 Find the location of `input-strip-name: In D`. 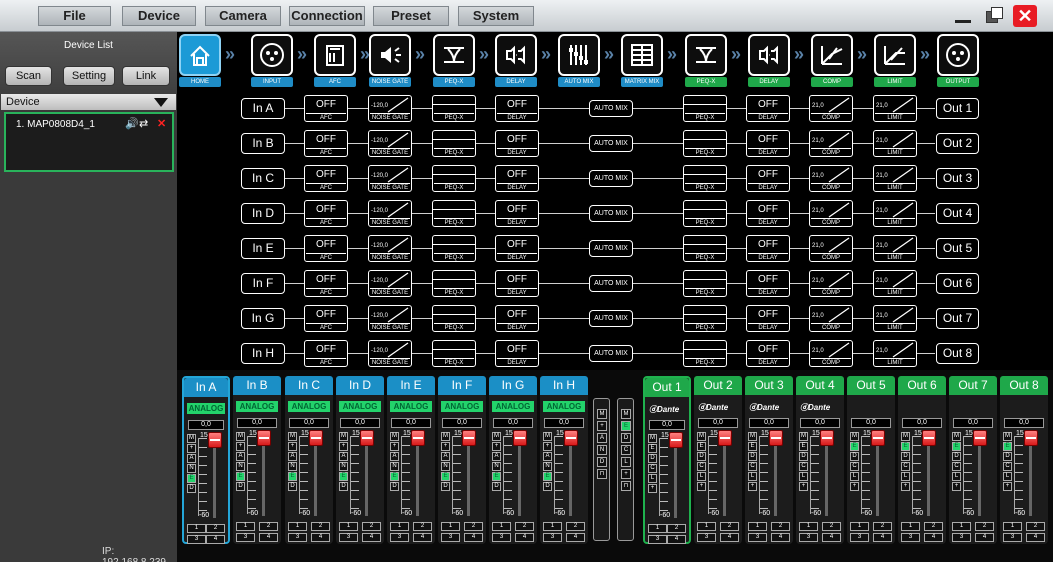

input-strip-name: In D is located at coordinates (360, 385).